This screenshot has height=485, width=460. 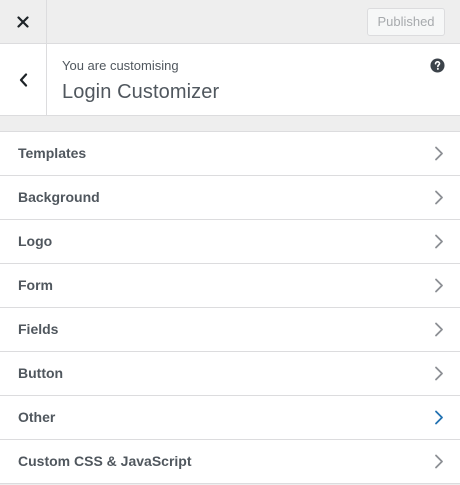 What do you see at coordinates (37, 417) in the screenshot?
I see `section-label: Other` at bounding box center [37, 417].